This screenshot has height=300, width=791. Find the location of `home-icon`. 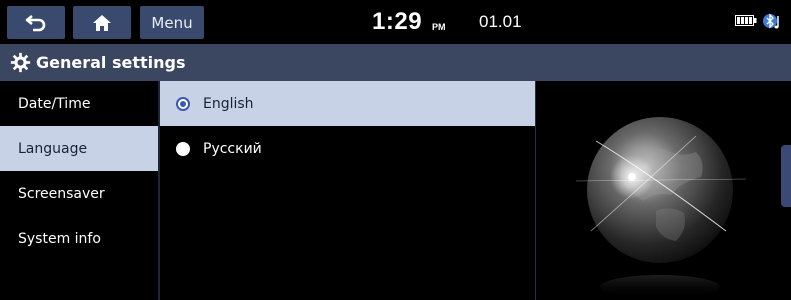

home-icon is located at coordinates (102, 22).